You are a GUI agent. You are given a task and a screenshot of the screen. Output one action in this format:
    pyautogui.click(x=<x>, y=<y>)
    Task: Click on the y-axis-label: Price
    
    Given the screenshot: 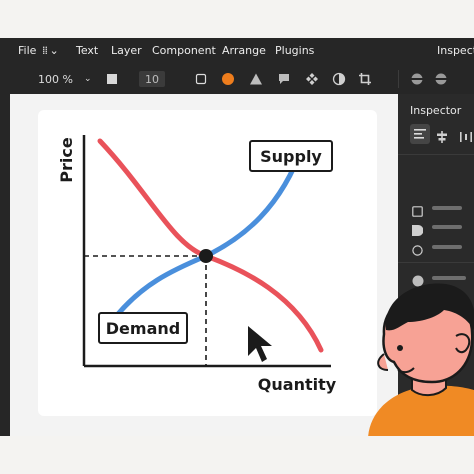 What is the action you would take?
    pyautogui.click(x=66, y=160)
    